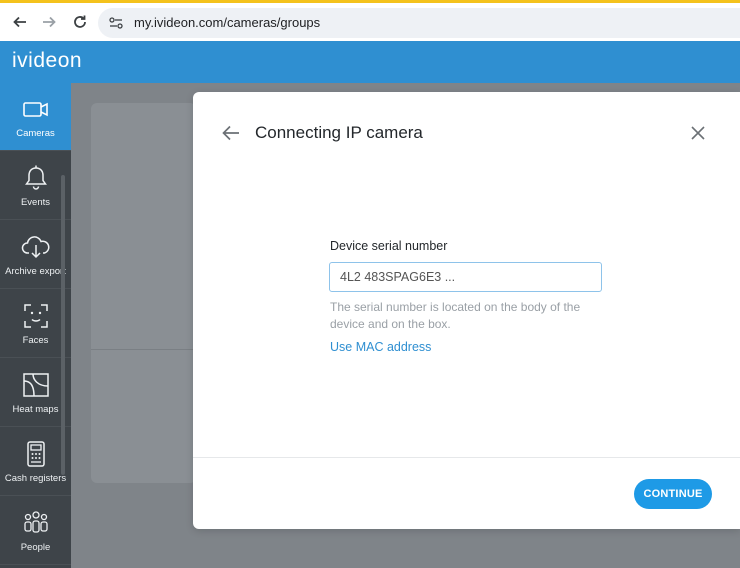  Describe the element at coordinates (698, 133) in the screenshot. I see `close-icon` at that location.